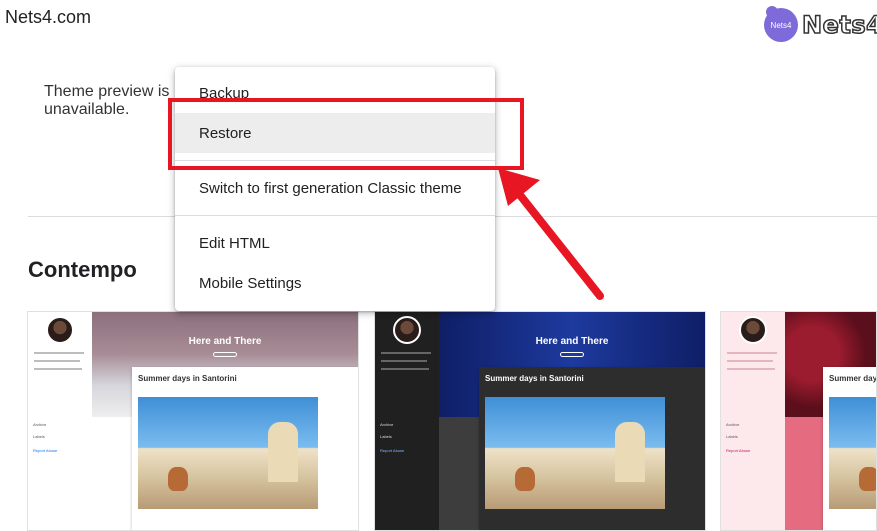  I want to click on card-post: Summer days, so click(850, 448).